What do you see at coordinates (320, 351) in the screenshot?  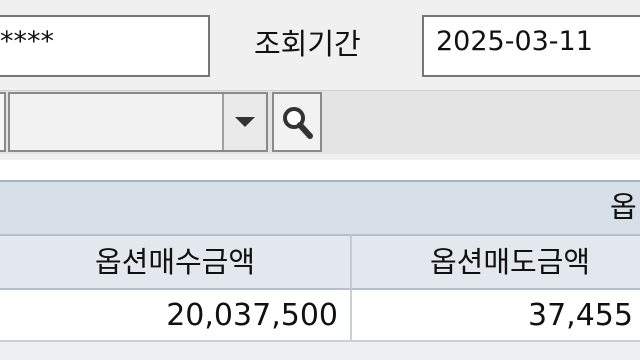 I see `grid-empty-area` at bounding box center [320, 351].